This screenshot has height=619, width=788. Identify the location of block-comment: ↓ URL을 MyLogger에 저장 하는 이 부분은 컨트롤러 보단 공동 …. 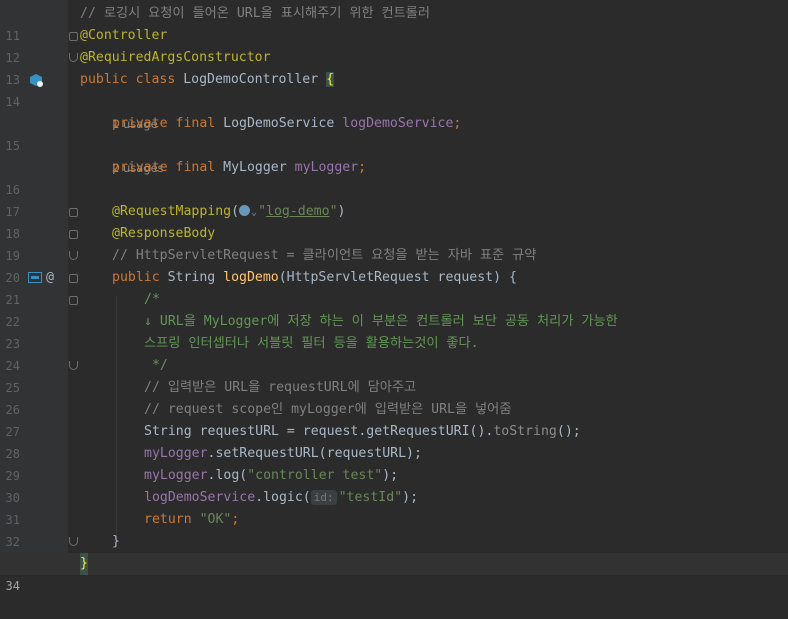
(381, 321).